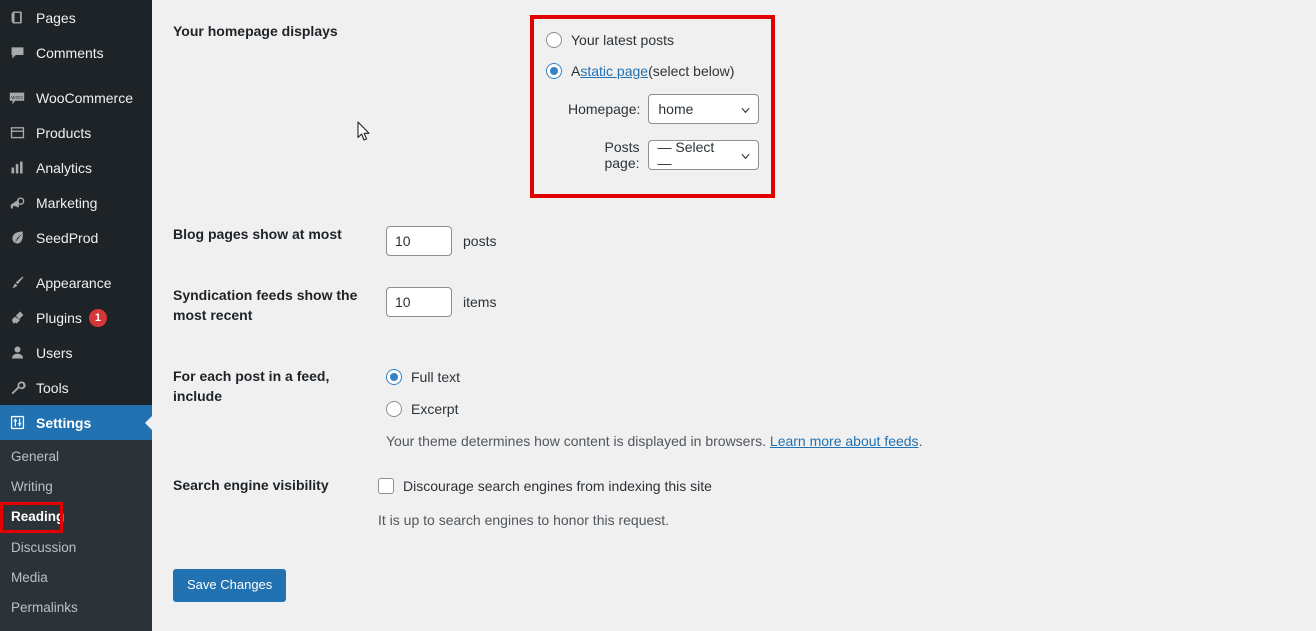 This screenshot has height=631, width=1316. I want to click on option-full-text-row: Full text, so click(846, 377).